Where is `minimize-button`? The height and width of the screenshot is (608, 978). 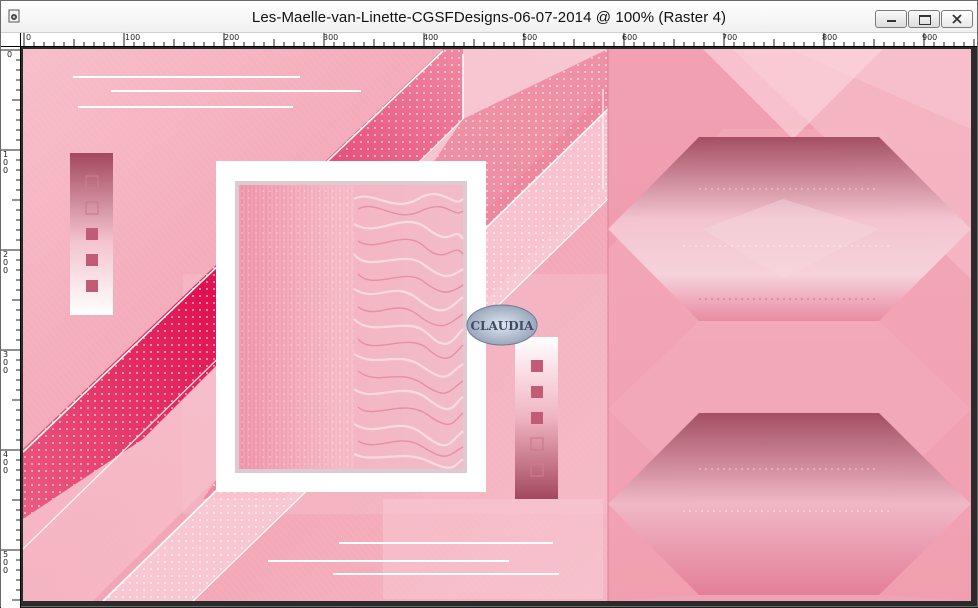
minimize-button is located at coordinates (891, 19).